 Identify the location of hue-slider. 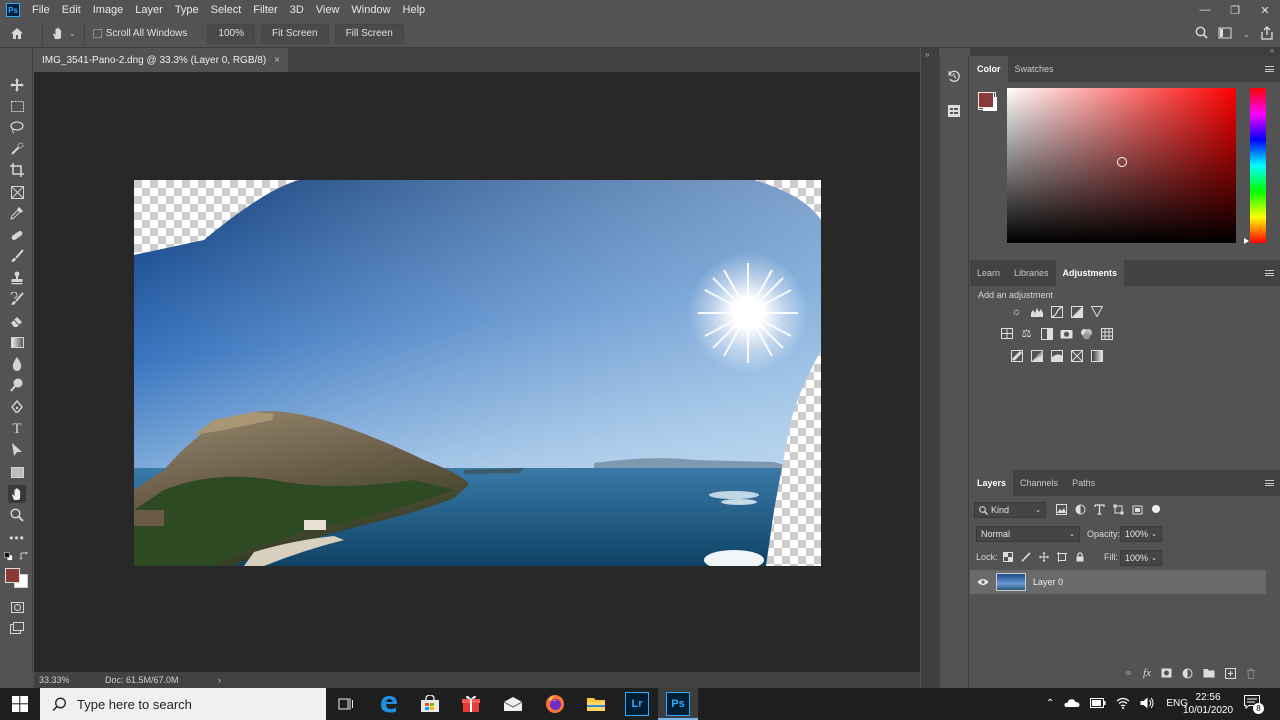
(1258, 165).